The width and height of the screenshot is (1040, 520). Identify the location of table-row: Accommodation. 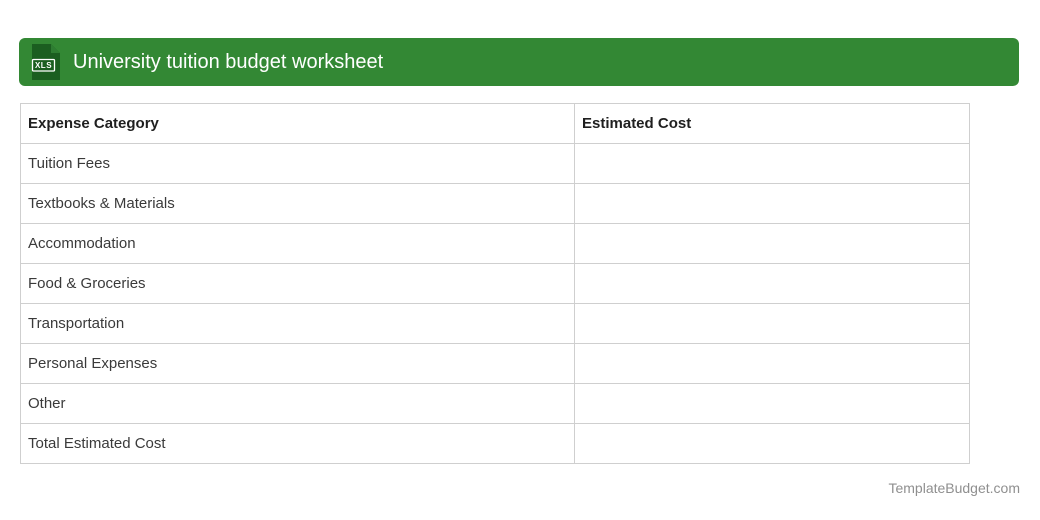
(495, 243).